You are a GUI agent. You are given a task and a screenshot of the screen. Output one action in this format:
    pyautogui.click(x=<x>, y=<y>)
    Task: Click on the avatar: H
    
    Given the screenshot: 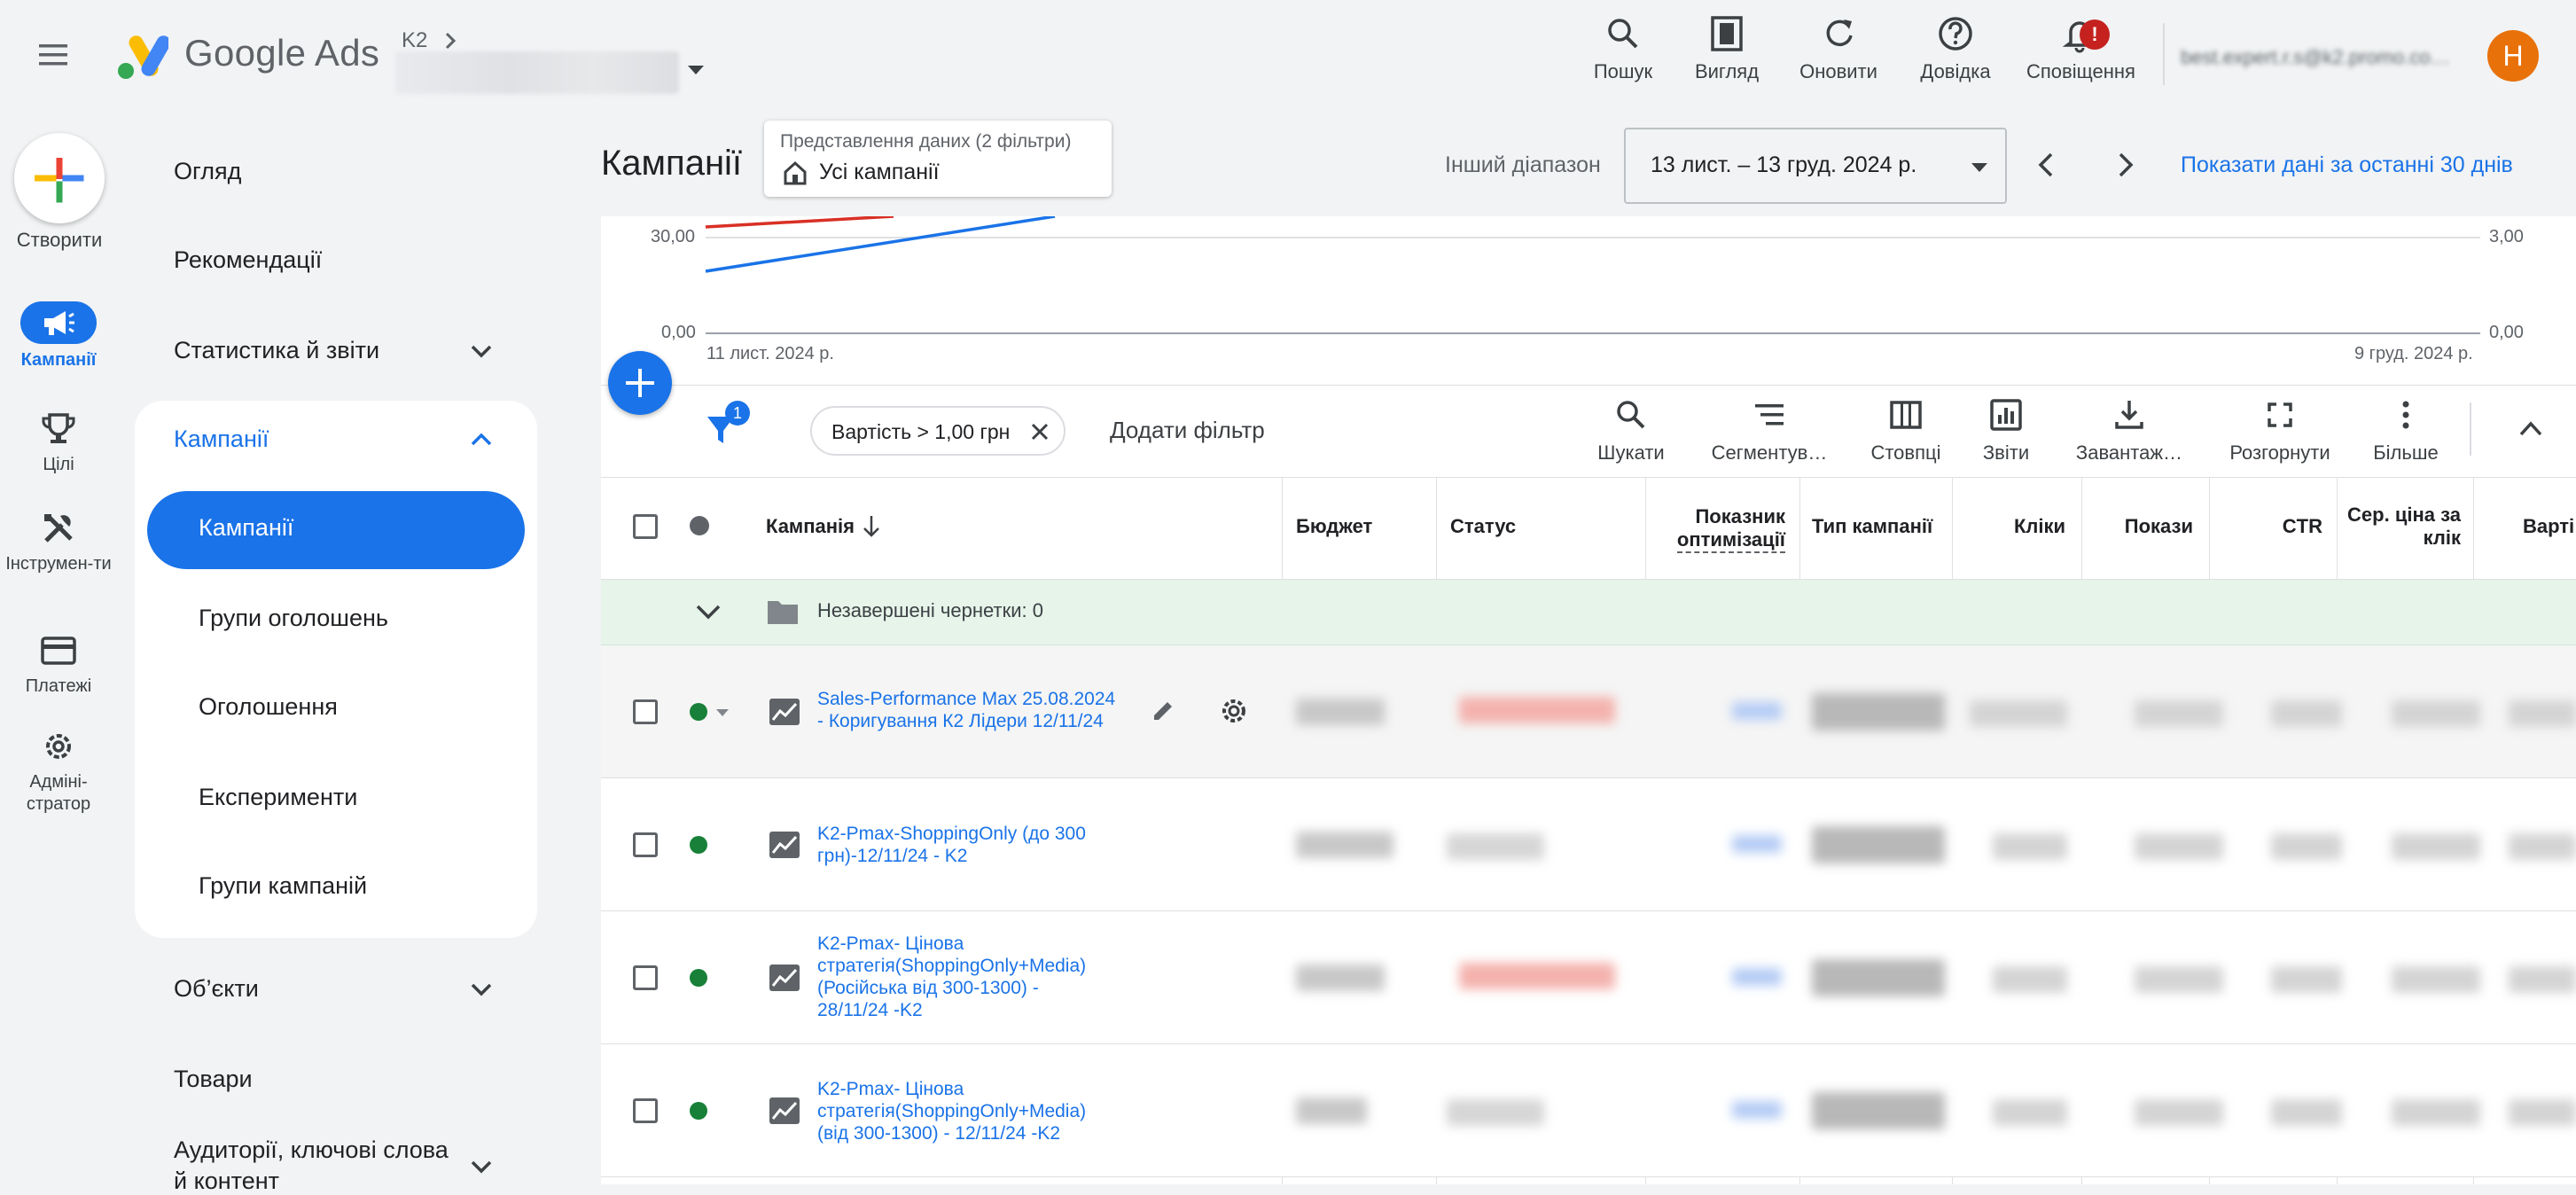 What is the action you would take?
    pyautogui.click(x=2513, y=56)
    